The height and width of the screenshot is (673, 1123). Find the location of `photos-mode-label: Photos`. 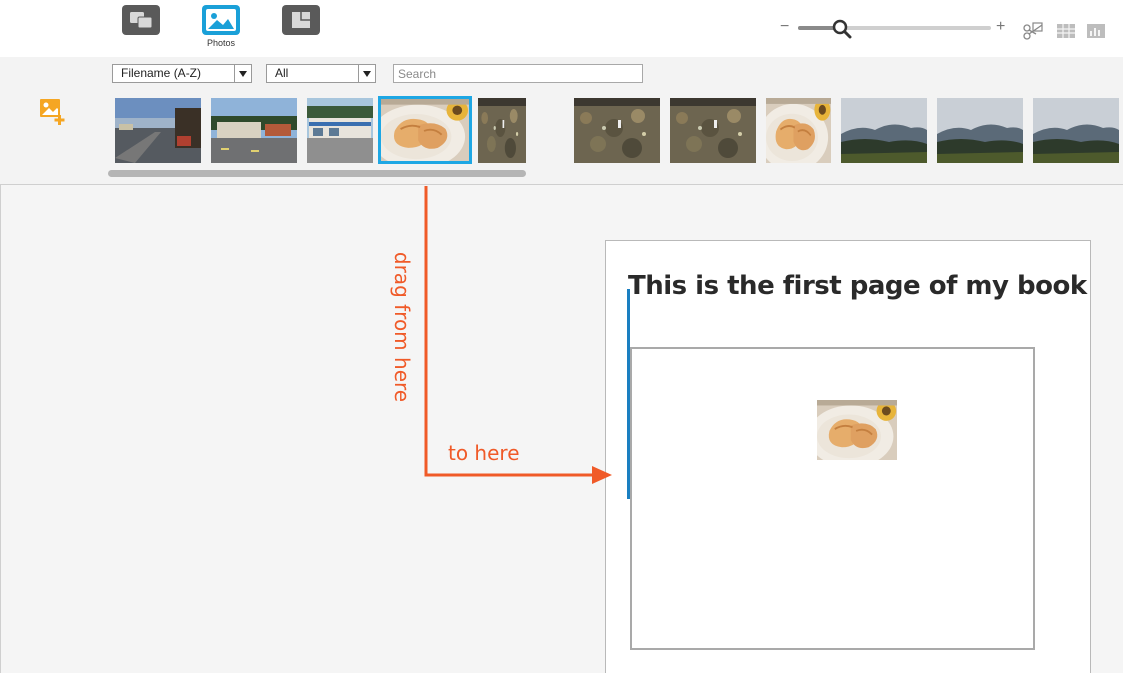

photos-mode-label: Photos is located at coordinates (221, 43).